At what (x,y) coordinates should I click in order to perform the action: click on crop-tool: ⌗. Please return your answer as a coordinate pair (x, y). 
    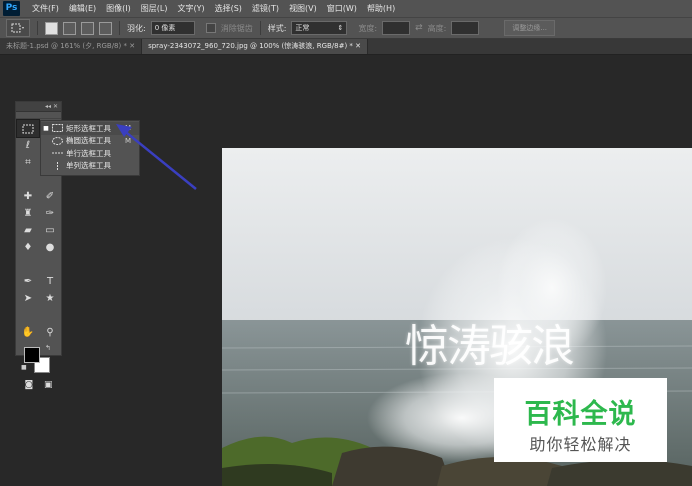
    Looking at the image, I should click on (28, 162).